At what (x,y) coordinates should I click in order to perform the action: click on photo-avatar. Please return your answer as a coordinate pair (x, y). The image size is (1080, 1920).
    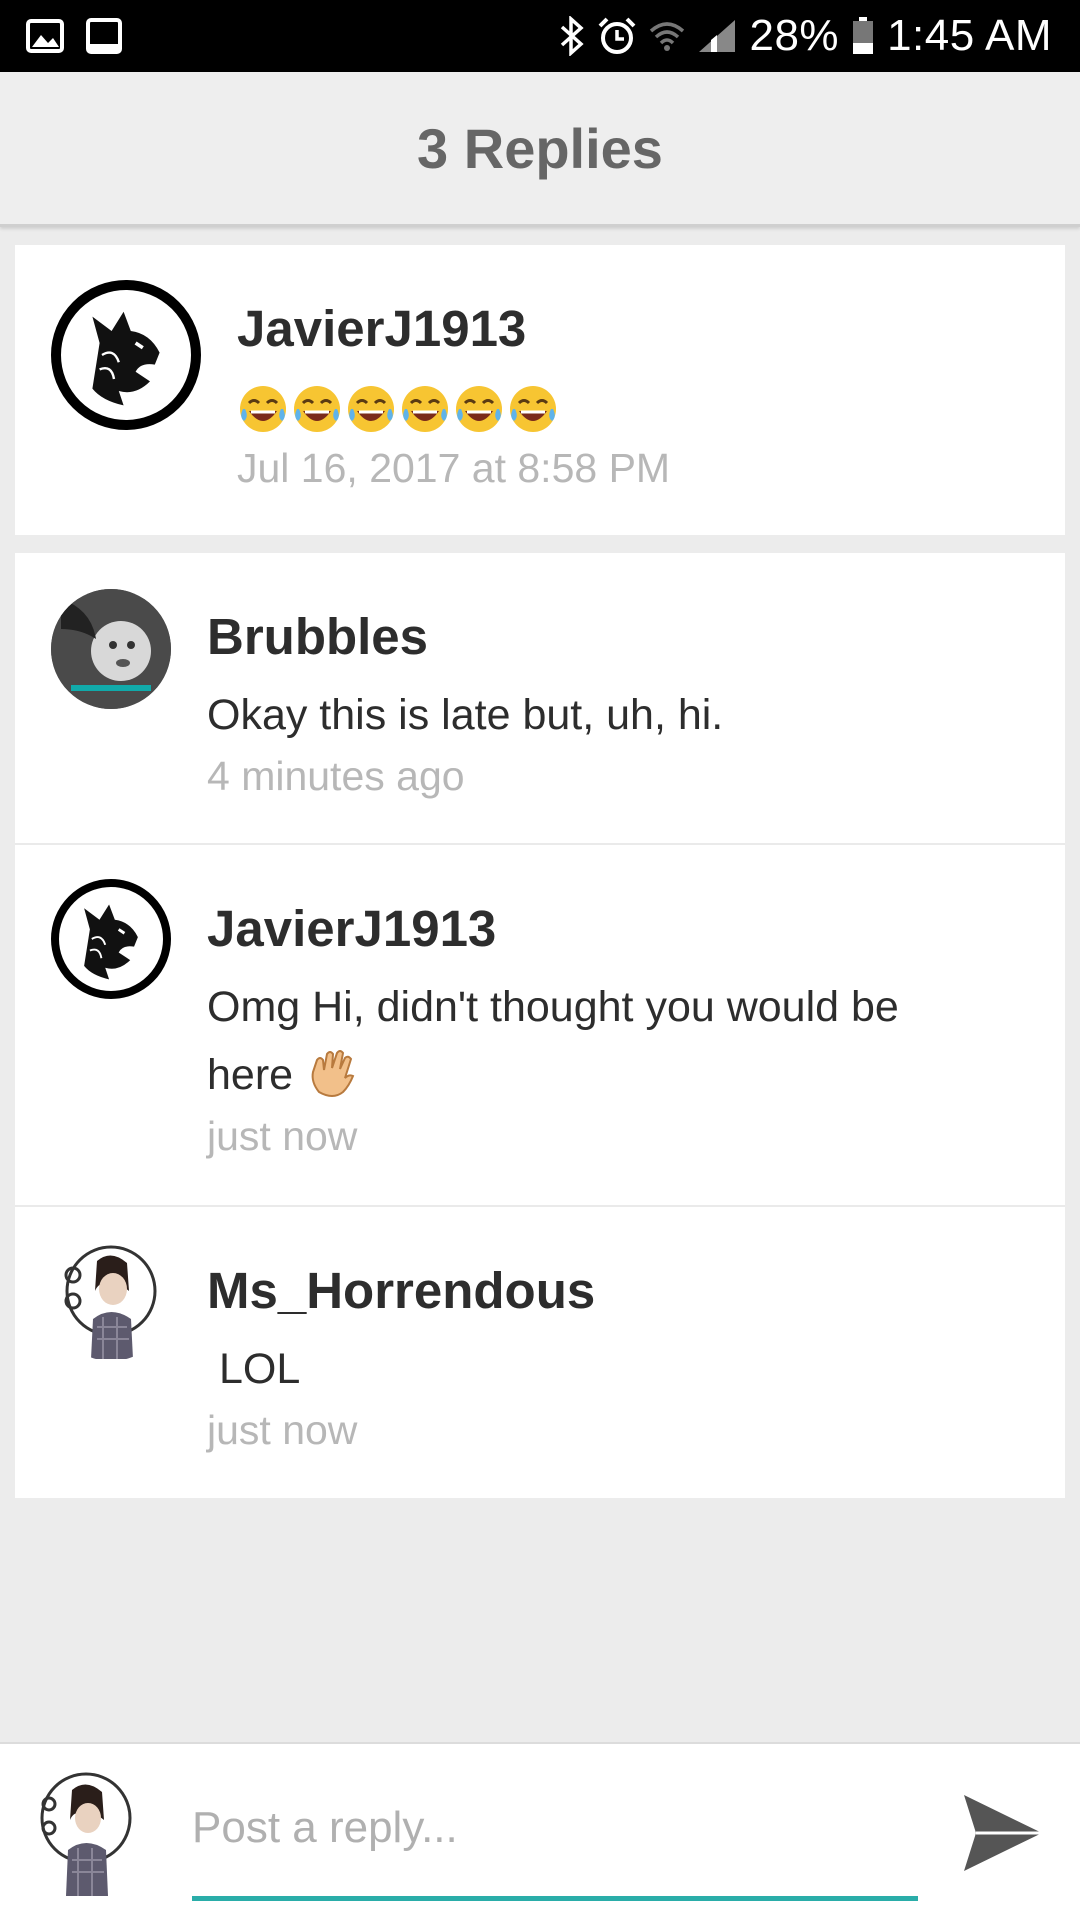
    Looking at the image, I should click on (111, 649).